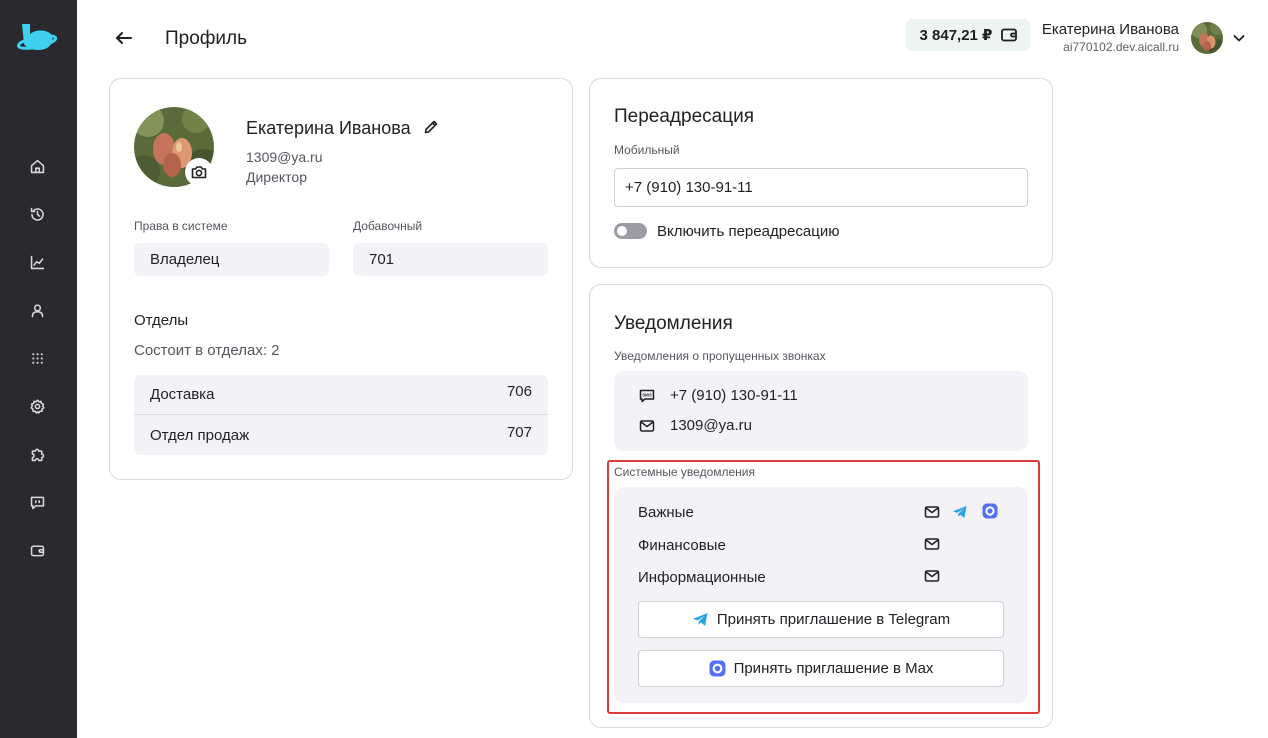  What do you see at coordinates (37, 214) in the screenshot?
I see `history-icon` at bounding box center [37, 214].